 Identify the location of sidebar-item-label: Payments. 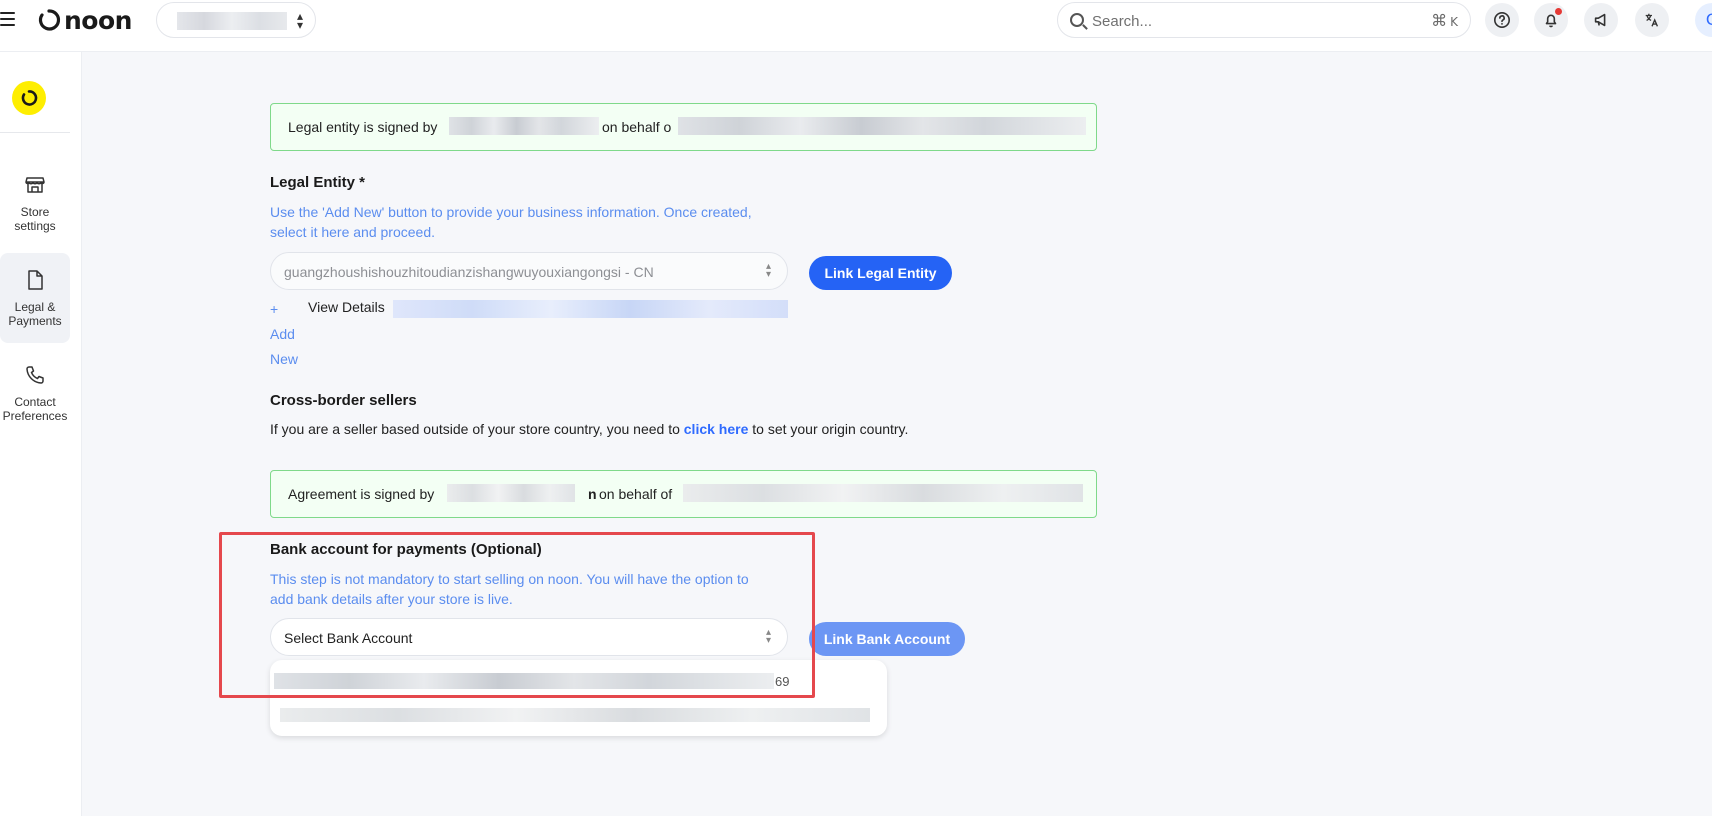
(35, 321).